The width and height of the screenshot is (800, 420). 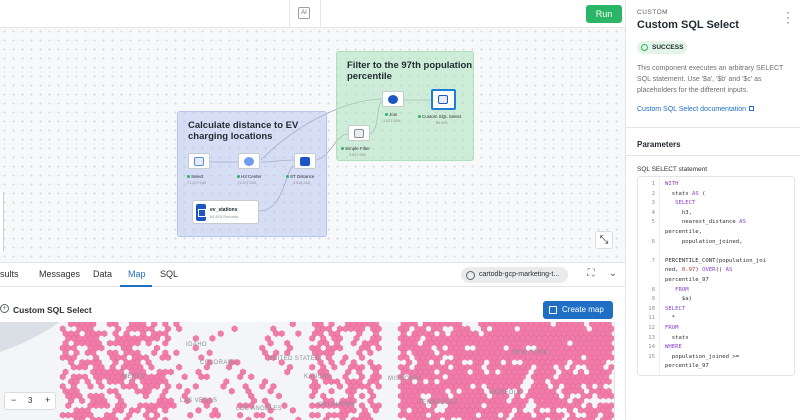 What do you see at coordinates (317, 377) in the screenshot?
I see `map-label: KANSAS` at bounding box center [317, 377].